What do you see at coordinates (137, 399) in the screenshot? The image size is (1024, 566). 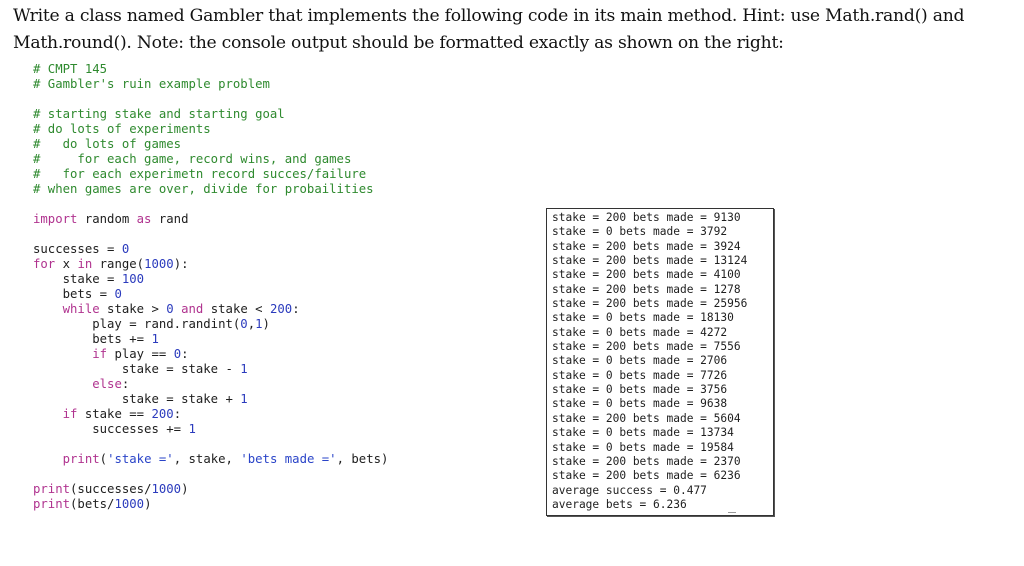 I see `code-token: stake = stake +` at bounding box center [137, 399].